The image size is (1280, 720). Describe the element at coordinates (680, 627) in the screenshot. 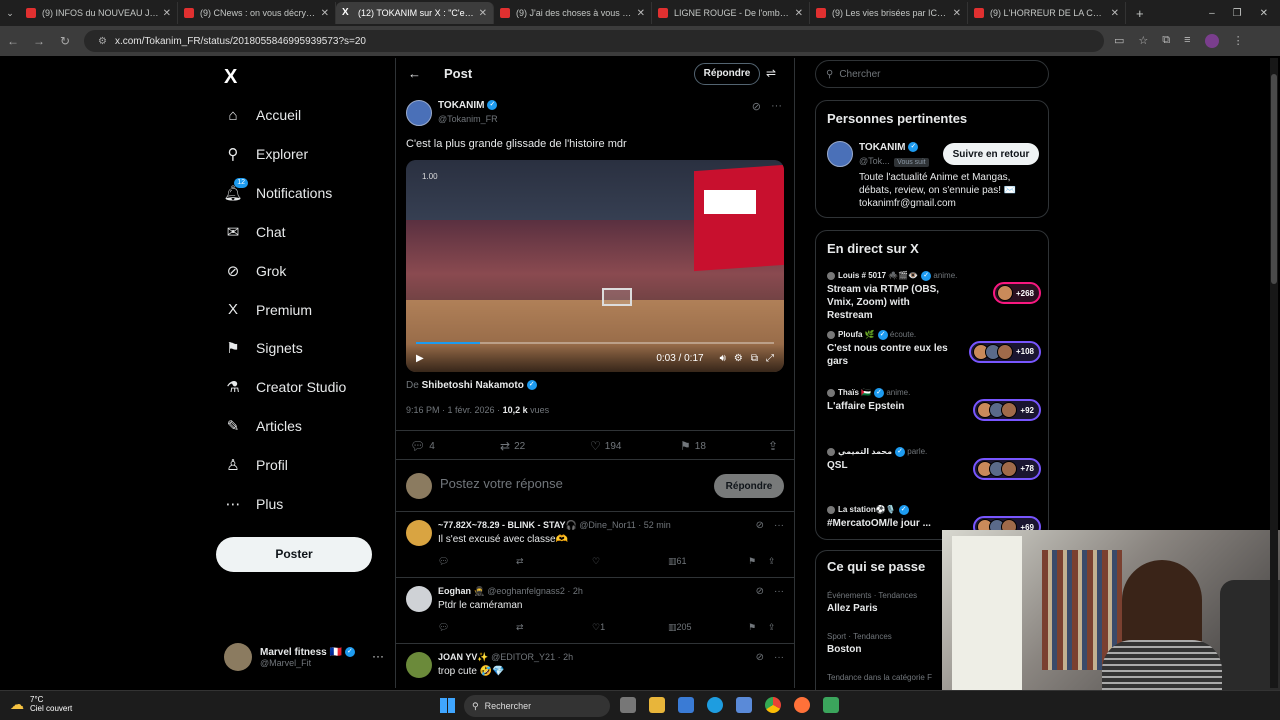

I see `views-action: ▥ 205` at that location.